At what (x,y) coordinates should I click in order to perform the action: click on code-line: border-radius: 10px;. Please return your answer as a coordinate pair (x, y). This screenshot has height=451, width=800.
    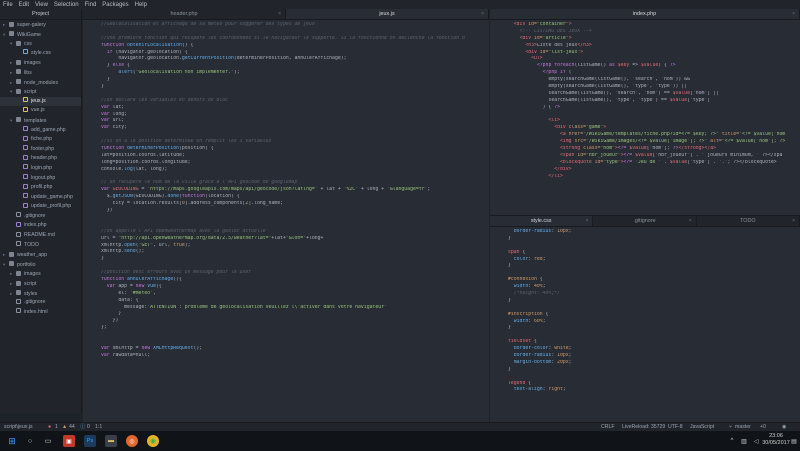
    Looking at the image, I should click on (654, 356).